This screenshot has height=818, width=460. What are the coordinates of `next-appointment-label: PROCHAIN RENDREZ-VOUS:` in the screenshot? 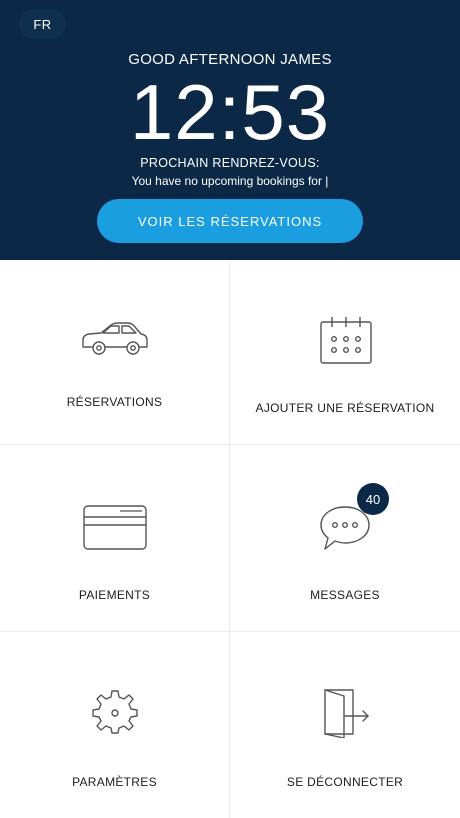 It's located at (230, 163).